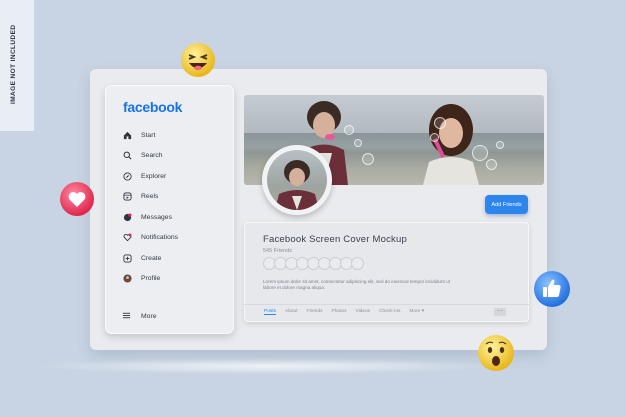 The image size is (626, 417). I want to click on plus-icon, so click(127, 258).